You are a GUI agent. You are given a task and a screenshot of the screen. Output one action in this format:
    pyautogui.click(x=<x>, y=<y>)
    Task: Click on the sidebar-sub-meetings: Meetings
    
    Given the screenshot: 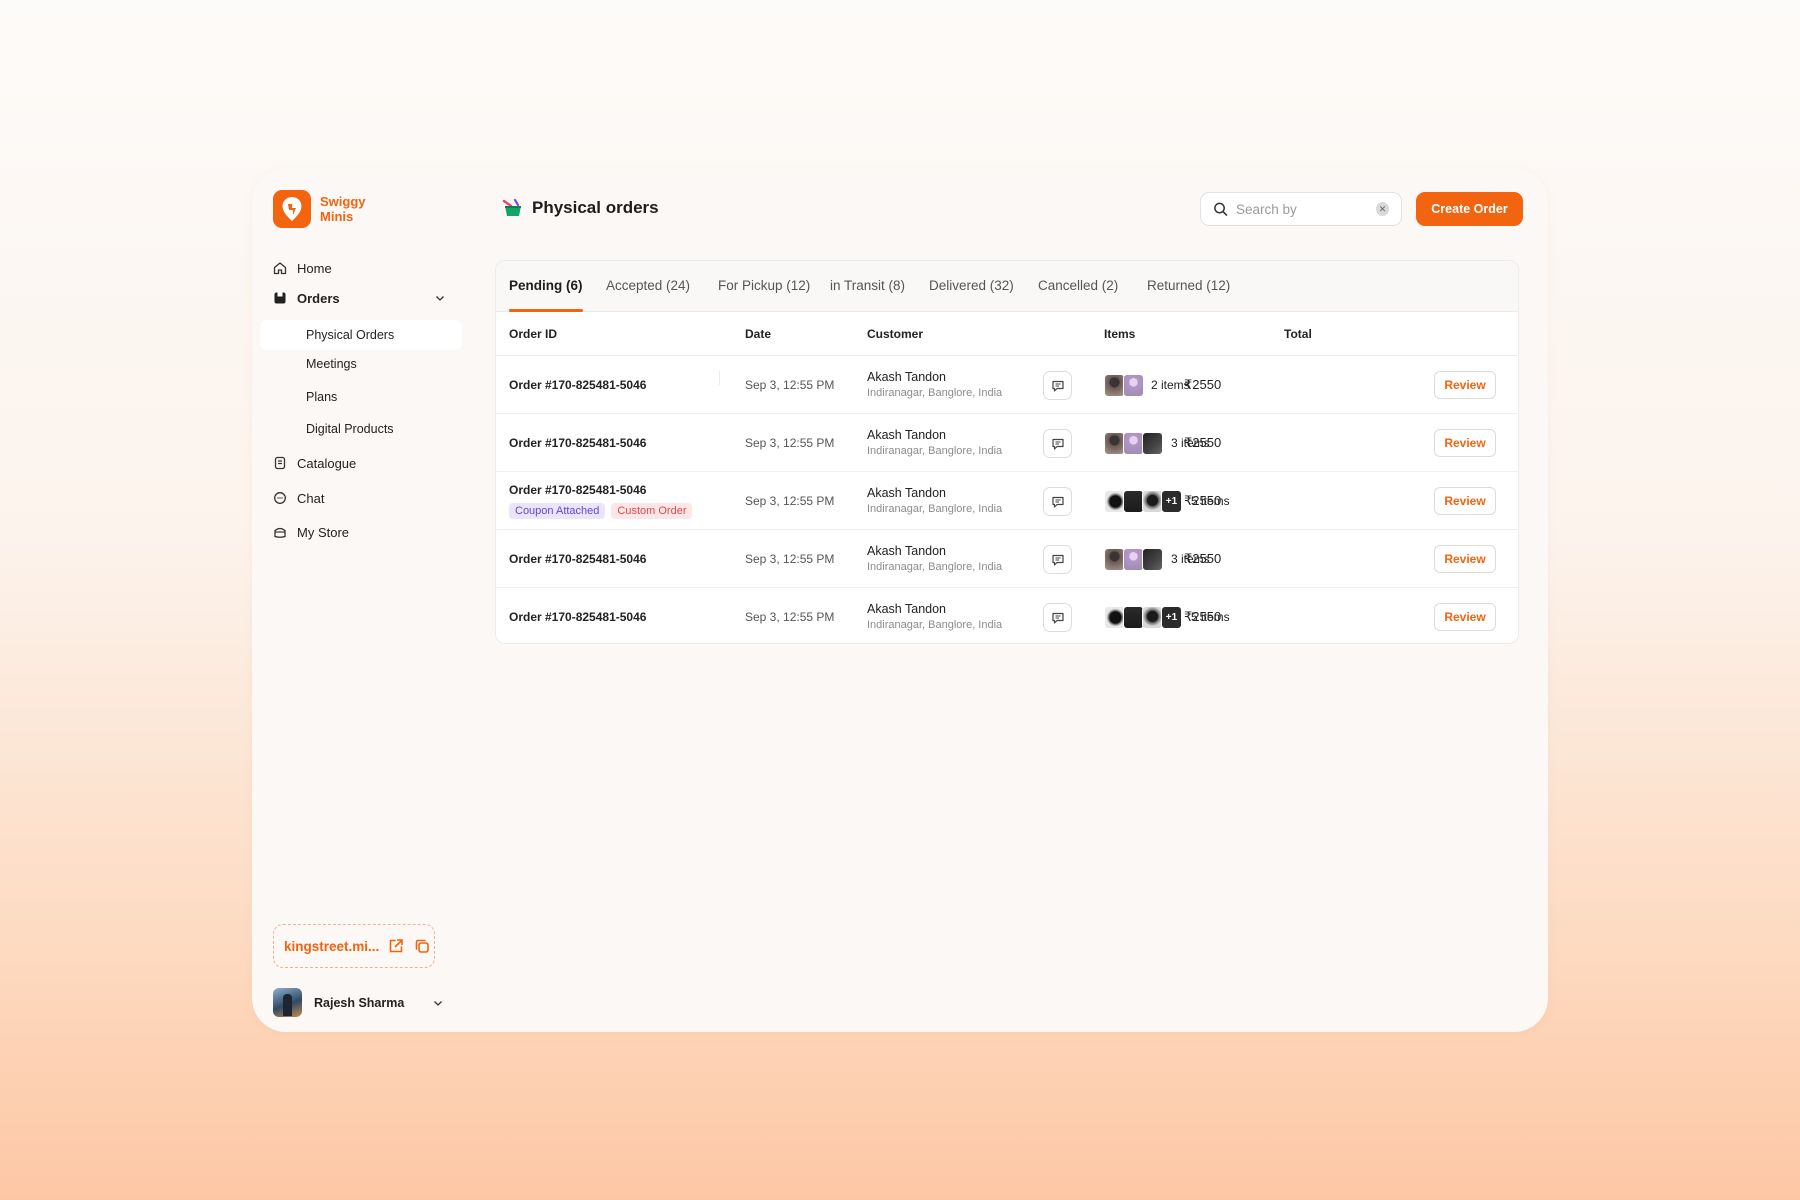 What is the action you would take?
    pyautogui.click(x=331, y=364)
    